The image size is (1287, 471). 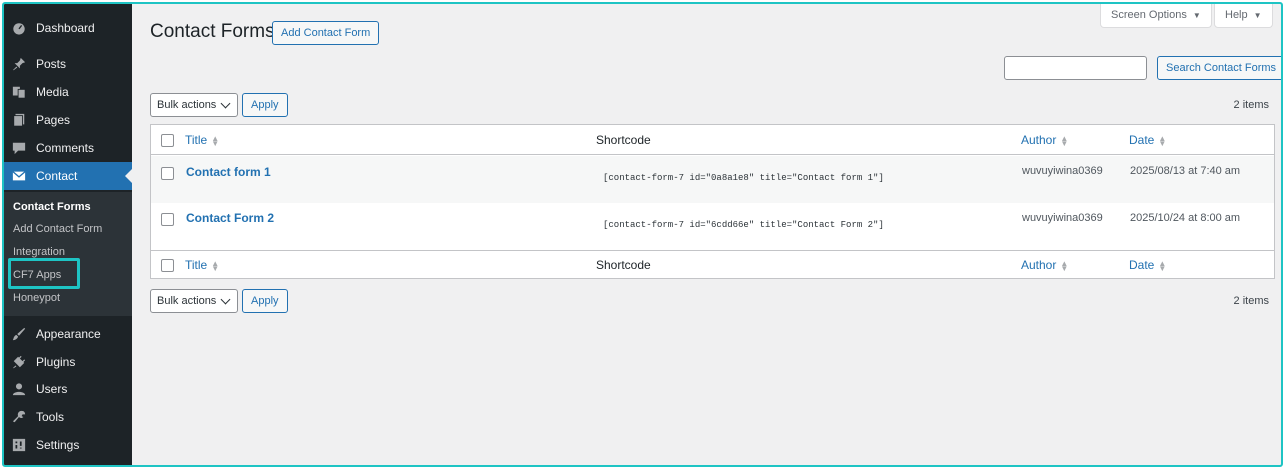 I want to click on brush-icon, so click(x=19, y=334).